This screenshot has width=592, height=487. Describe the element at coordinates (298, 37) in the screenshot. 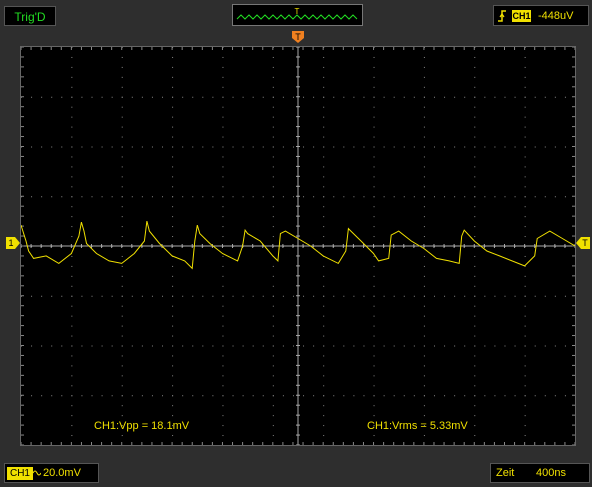

I see `trigger-position-marker: T` at that location.